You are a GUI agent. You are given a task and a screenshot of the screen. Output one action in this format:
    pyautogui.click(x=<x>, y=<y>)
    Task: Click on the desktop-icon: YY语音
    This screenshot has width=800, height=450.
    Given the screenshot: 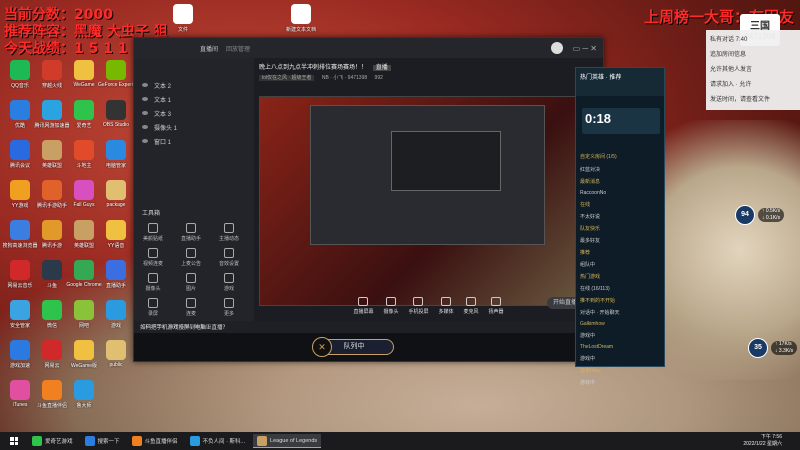 What is the action you would take?
    pyautogui.click(x=116, y=234)
    